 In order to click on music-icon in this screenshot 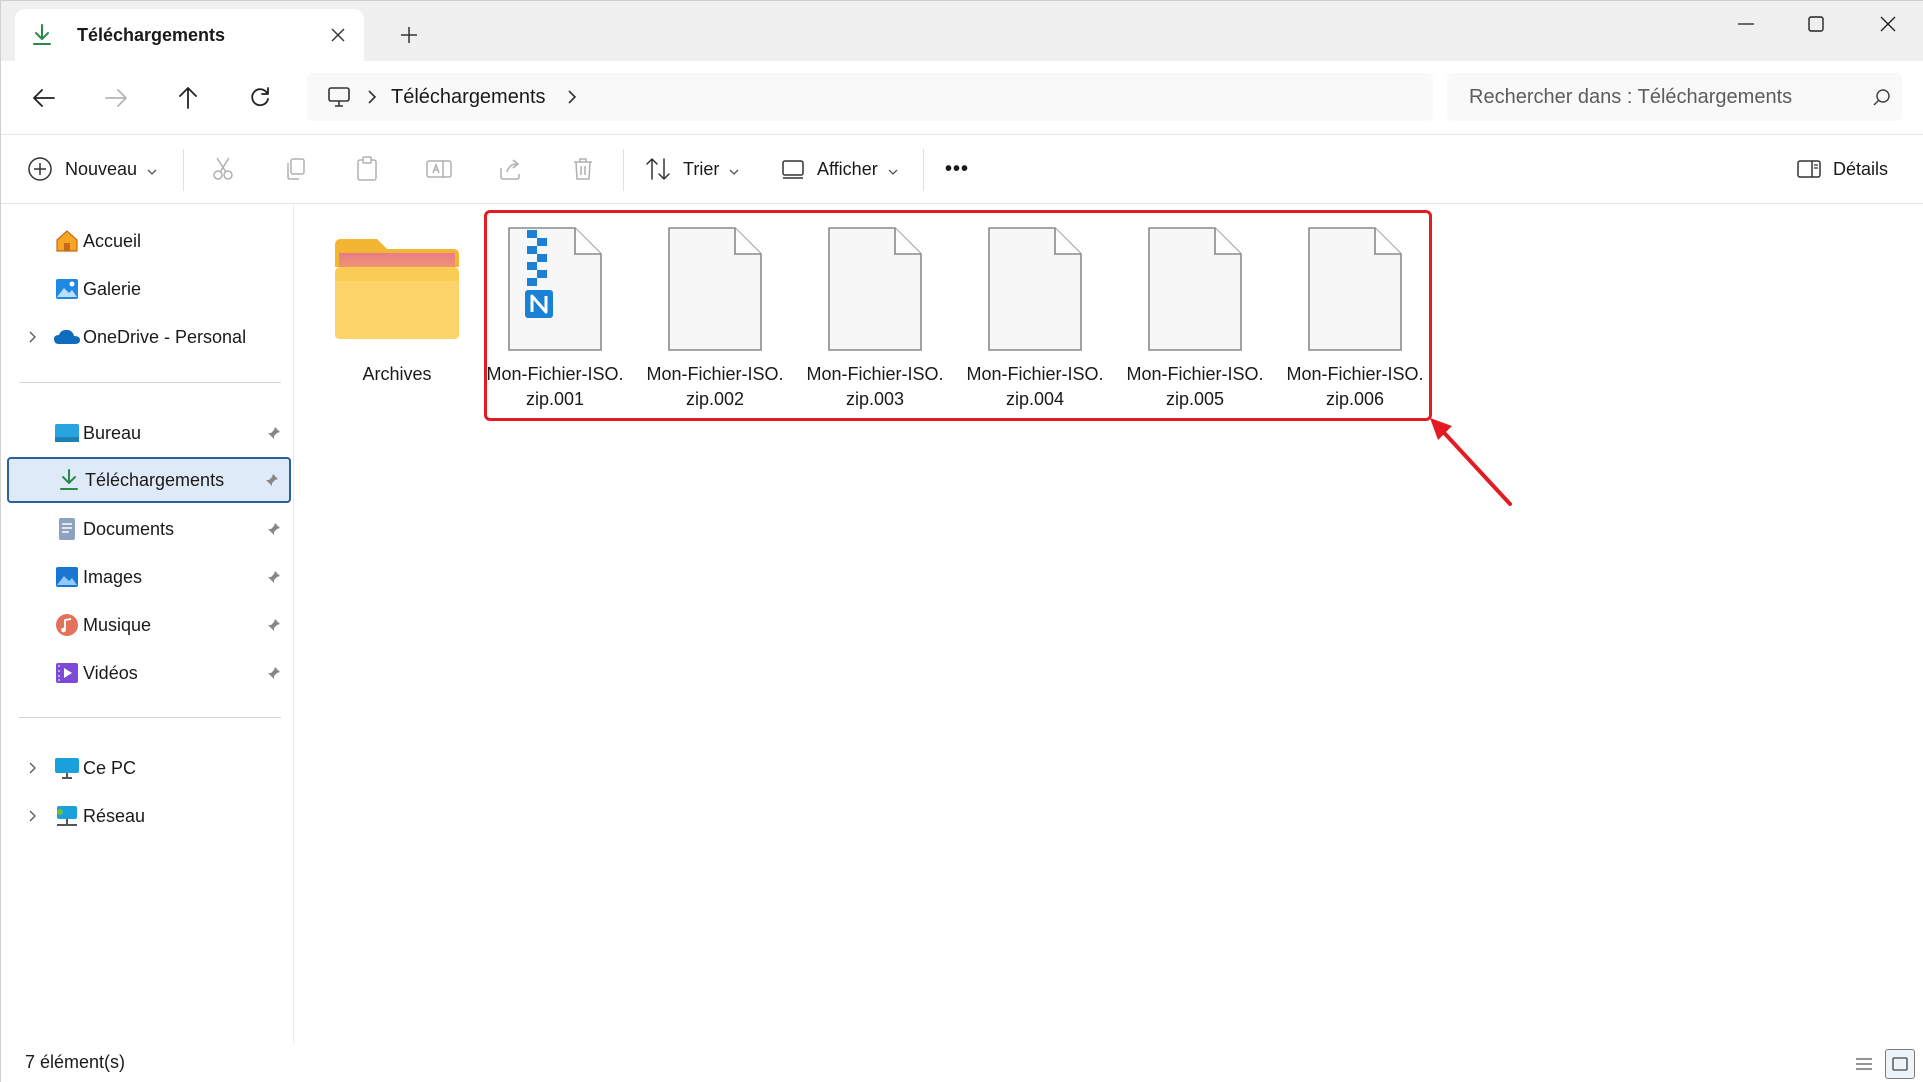, I will do `click(67, 625)`.